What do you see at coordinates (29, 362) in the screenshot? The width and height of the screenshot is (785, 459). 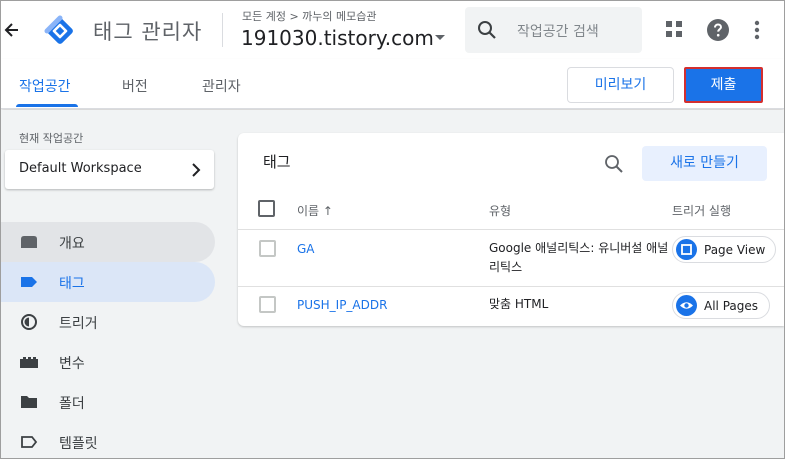 I see `variable-icon` at bounding box center [29, 362].